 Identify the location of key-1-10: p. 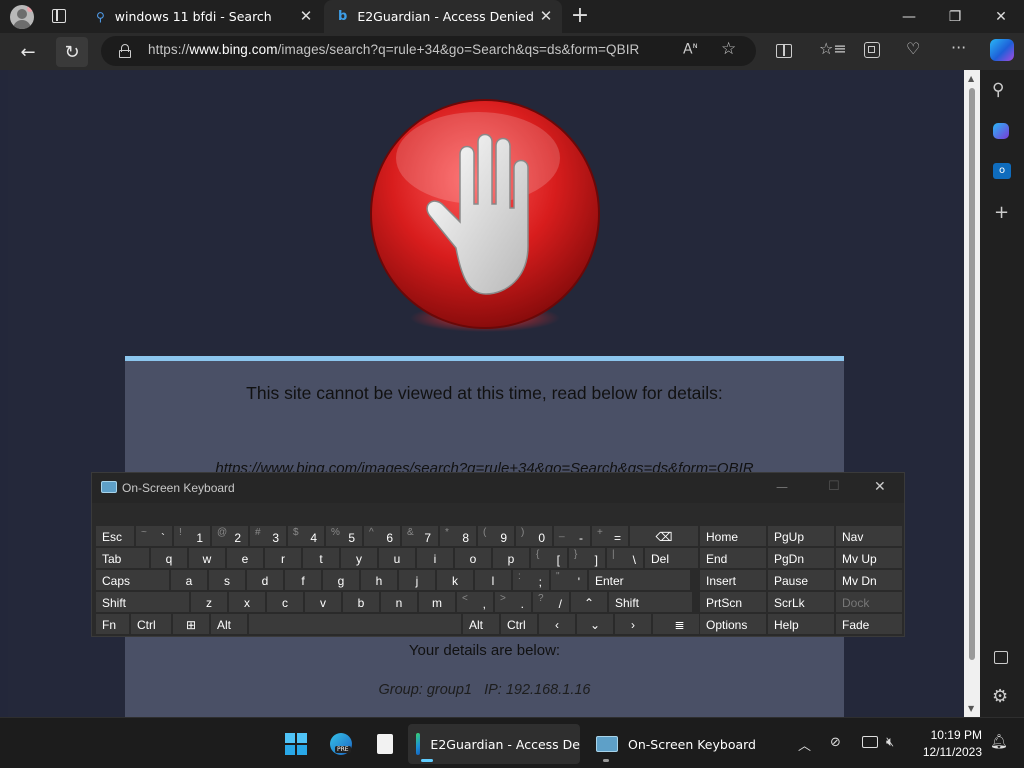
(511, 558).